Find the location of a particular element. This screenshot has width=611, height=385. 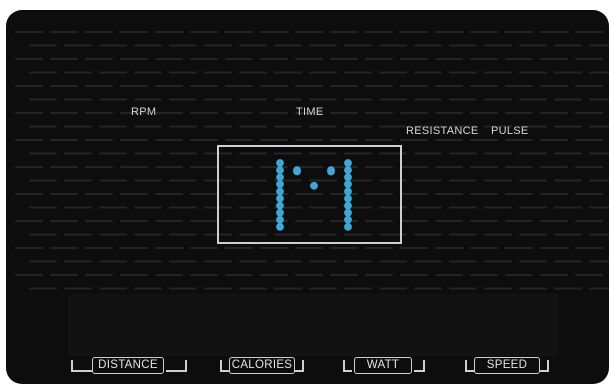

program-letter-dotmatrix is located at coordinates (314, 195).